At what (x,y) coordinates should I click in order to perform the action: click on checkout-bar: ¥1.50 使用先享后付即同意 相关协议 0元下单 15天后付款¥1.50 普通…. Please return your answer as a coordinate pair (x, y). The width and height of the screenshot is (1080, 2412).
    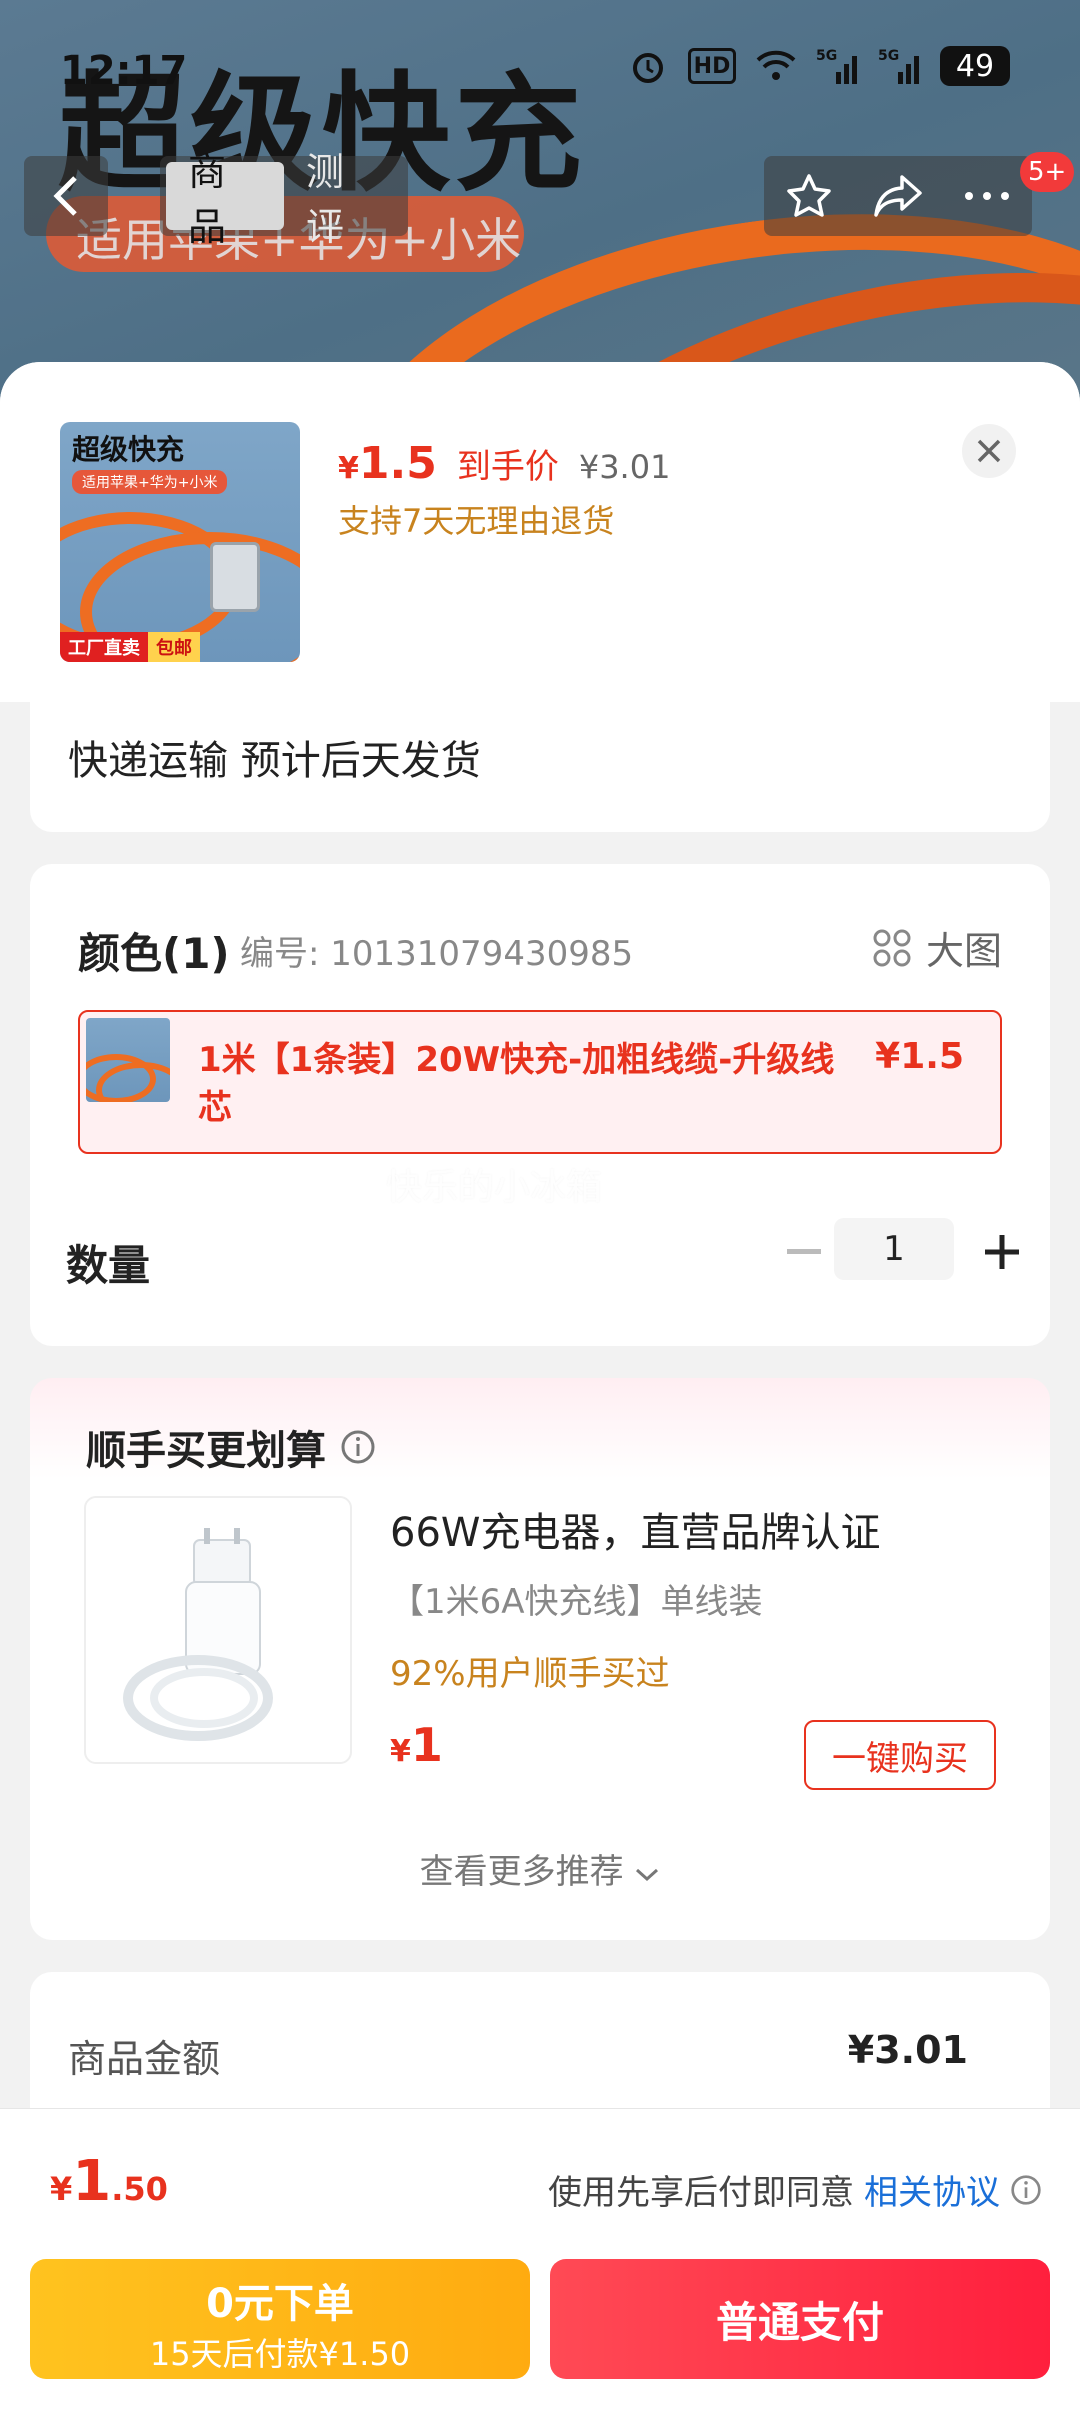
    Looking at the image, I should click on (540, 2260).